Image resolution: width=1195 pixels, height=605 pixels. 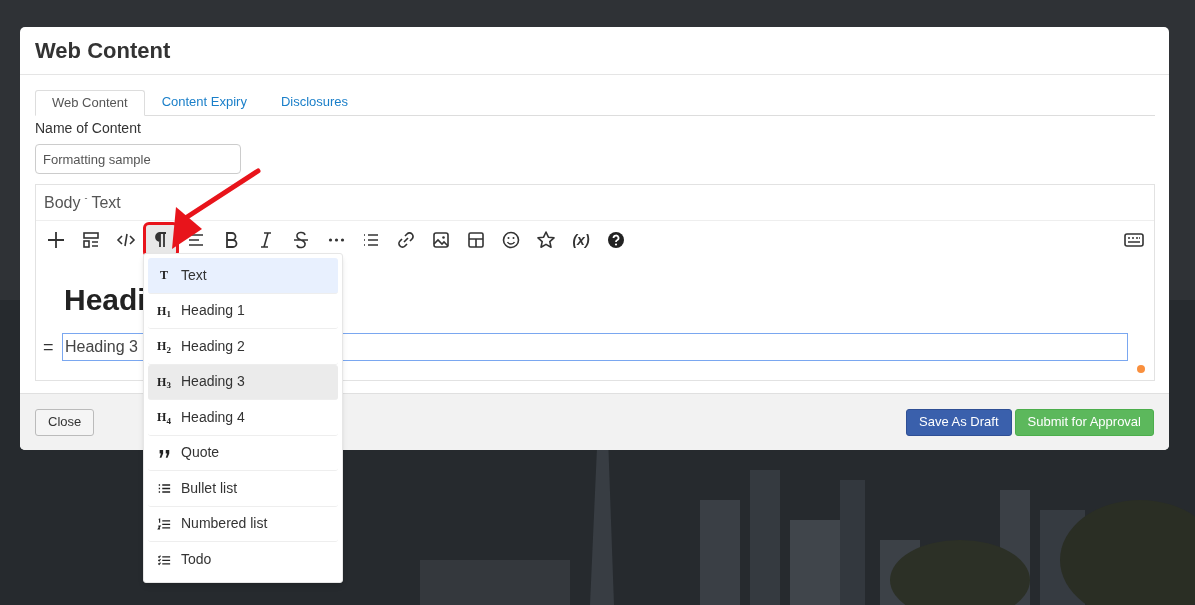 I want to click on menu-item-label: Heading 1, so click(x=213, y=311).